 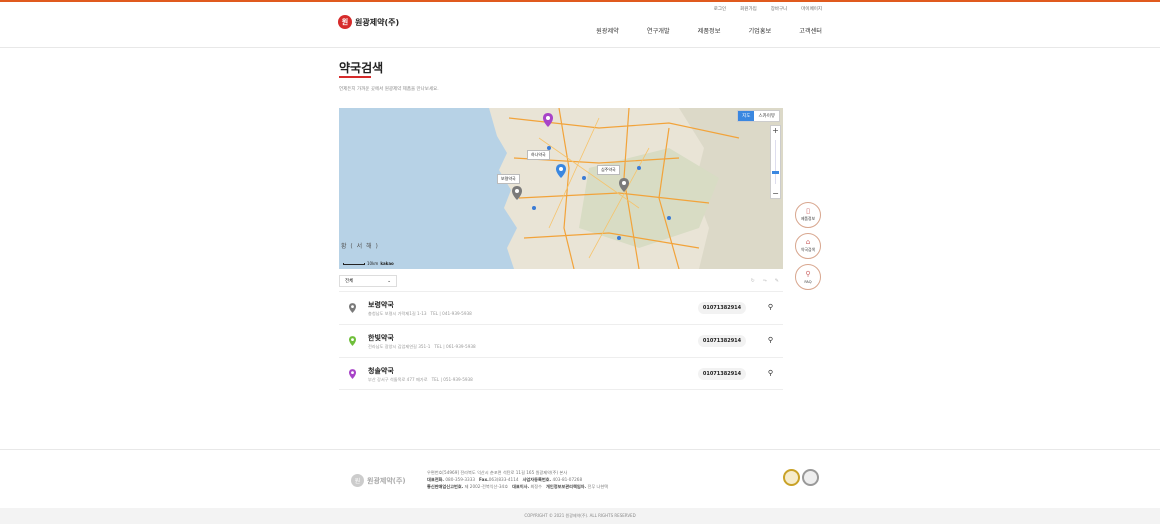 What do you see at coordinates (775, 193) in the screenshot?
I see `zoom-out-button: −` at bounding box center [775, 193].